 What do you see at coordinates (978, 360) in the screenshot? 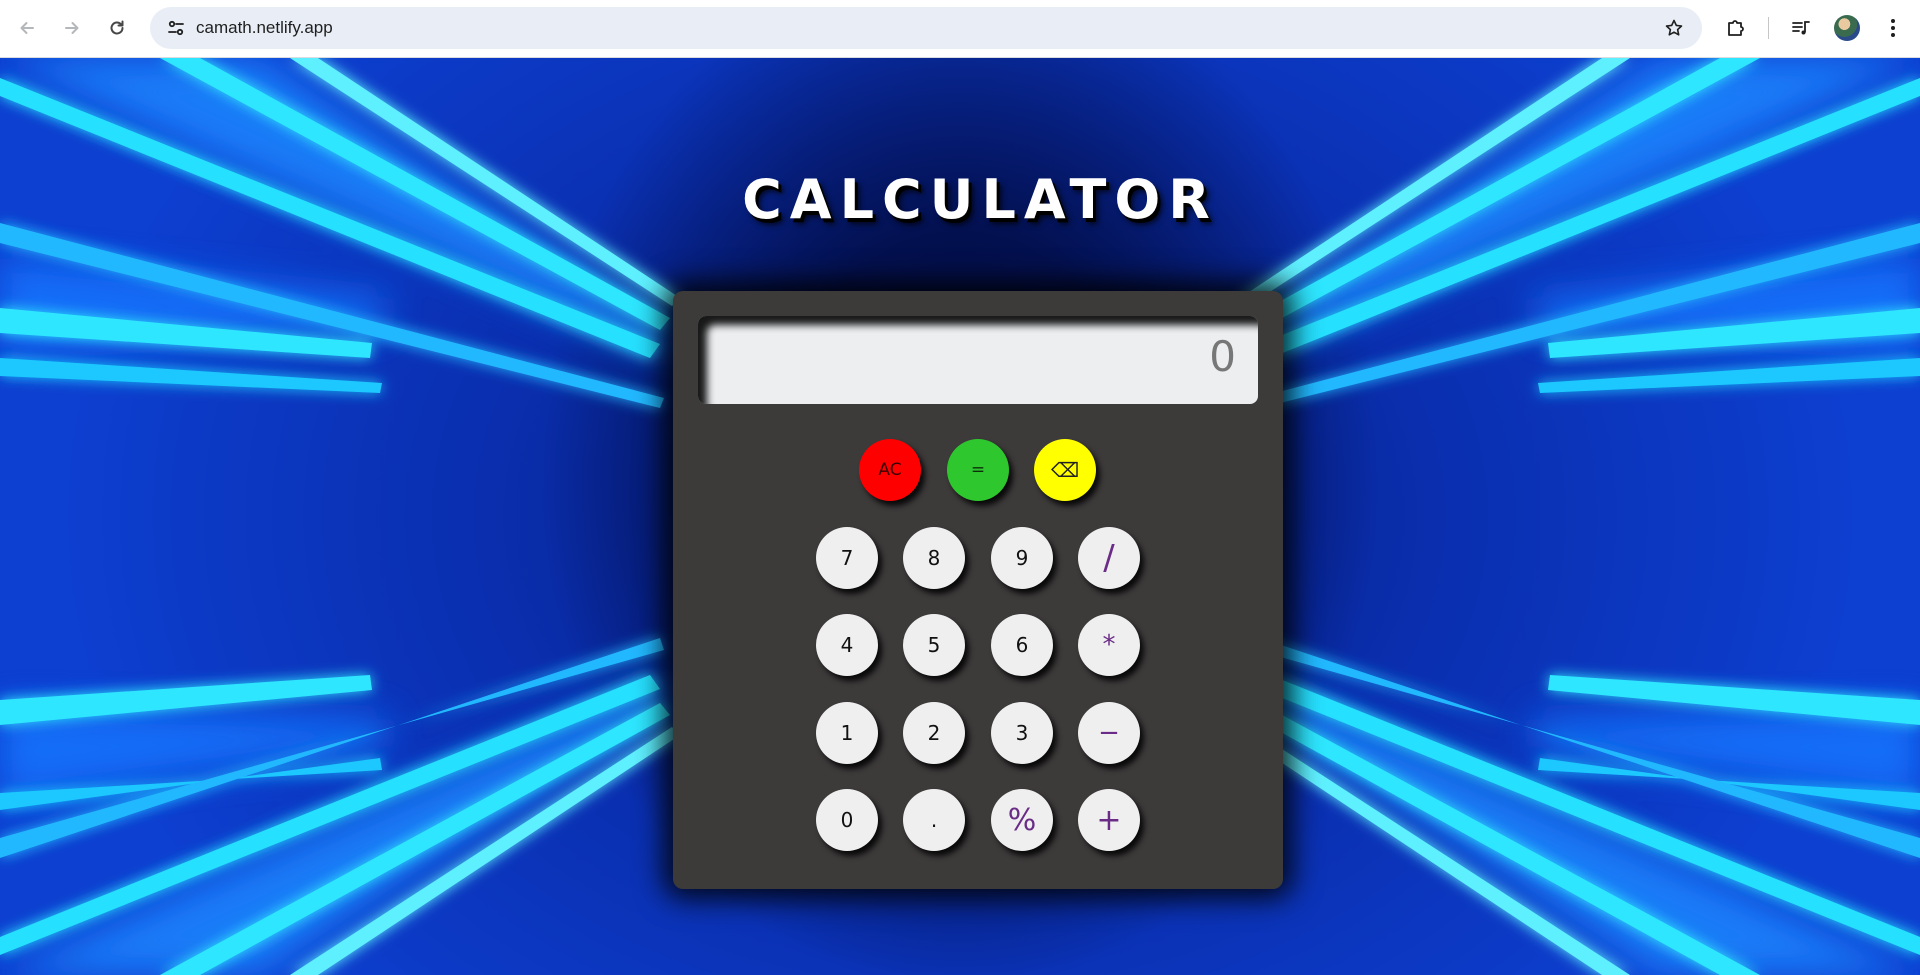
I see `calculator-display: 0` at bounding box center [978, 360].